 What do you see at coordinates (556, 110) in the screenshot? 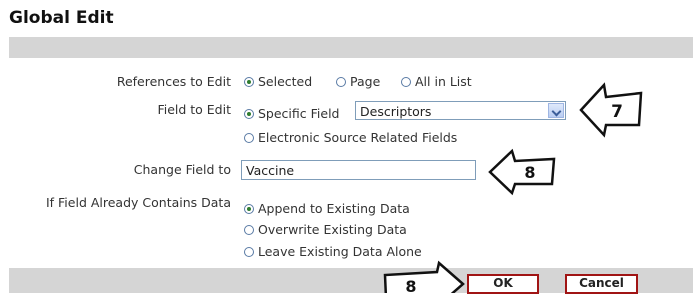
I see `chevron-down-icon` at bounding box center [556, 110].